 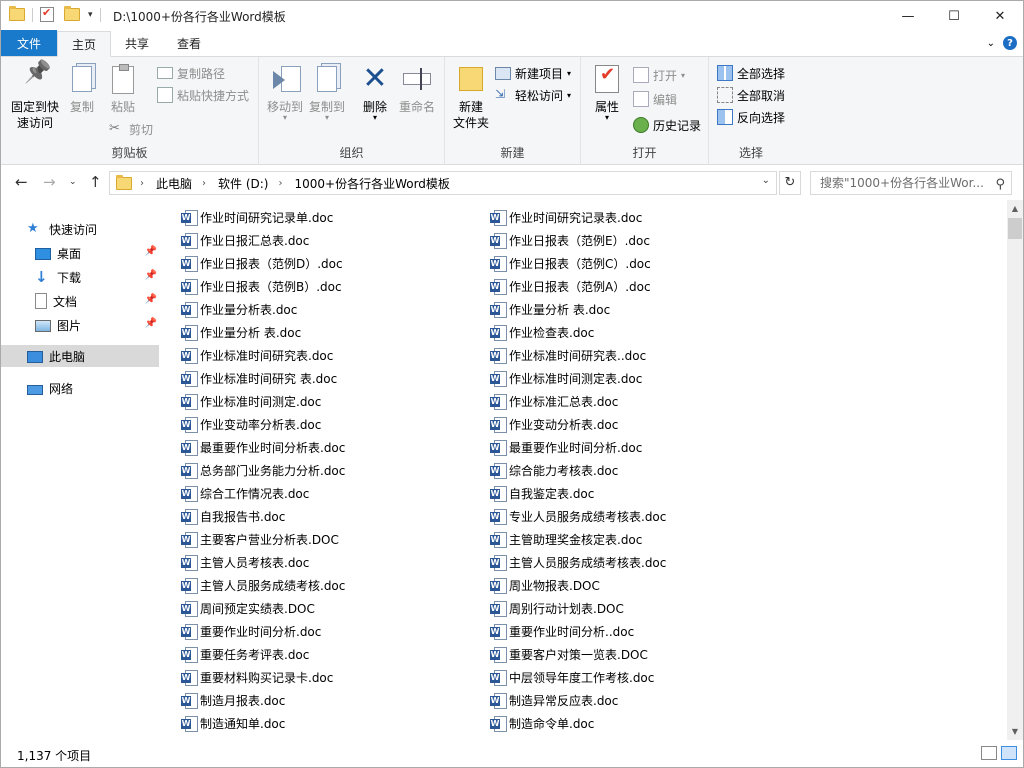 I want to click on file-item: 综合能力考核表.doc, so click(x=554, y=470).